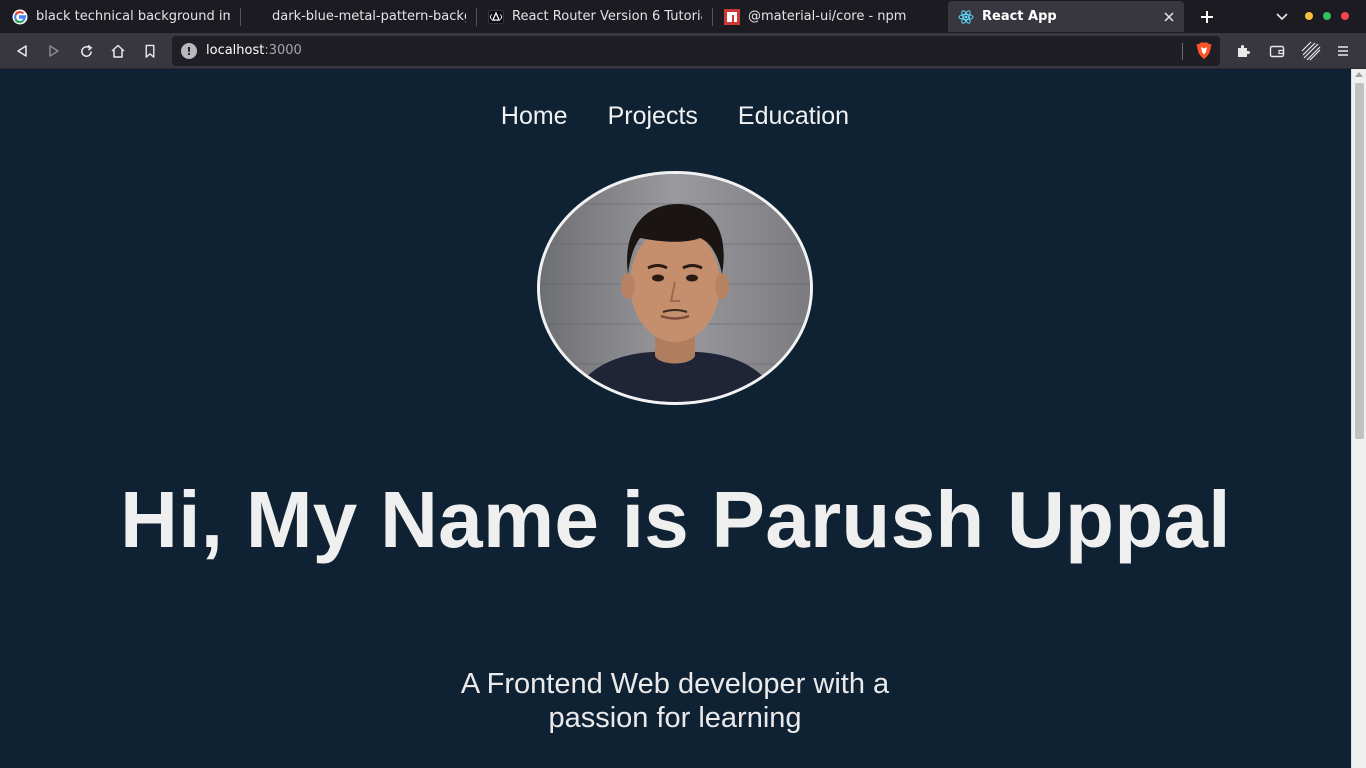 This screenshot has height=768, width=1366. What do you see at coordinates (496, 17) in the screenshot?
I see `vercel-triangle-icon` at bounding box center [496, 17].